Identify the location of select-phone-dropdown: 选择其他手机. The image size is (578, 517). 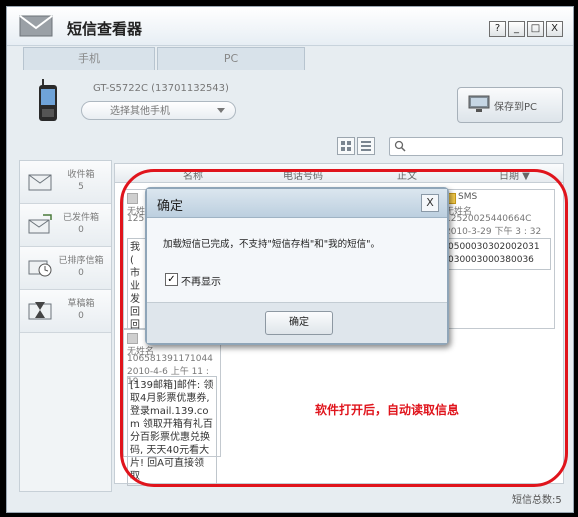
(158, 110).